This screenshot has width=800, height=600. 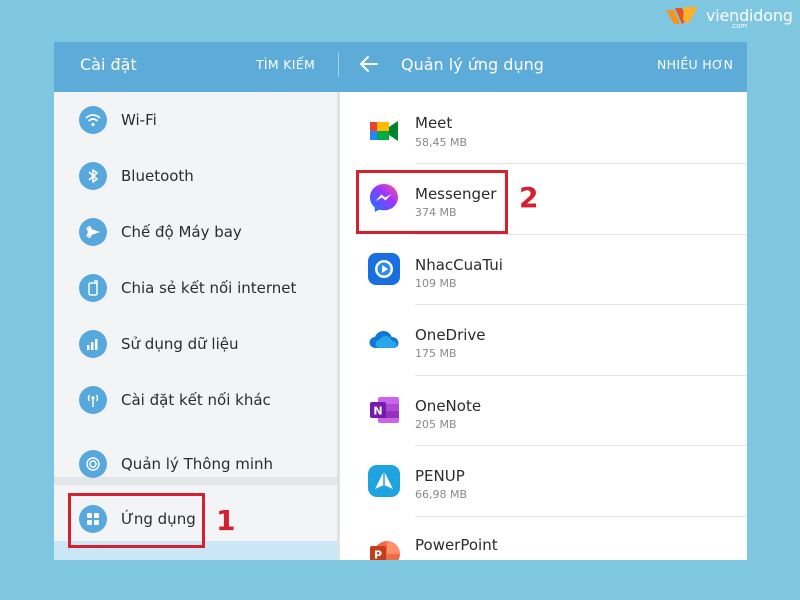 What do you see at coordinates (93, 400) in the screenshot?
I see `more-connections-icon` at bounding box center [93, 400].